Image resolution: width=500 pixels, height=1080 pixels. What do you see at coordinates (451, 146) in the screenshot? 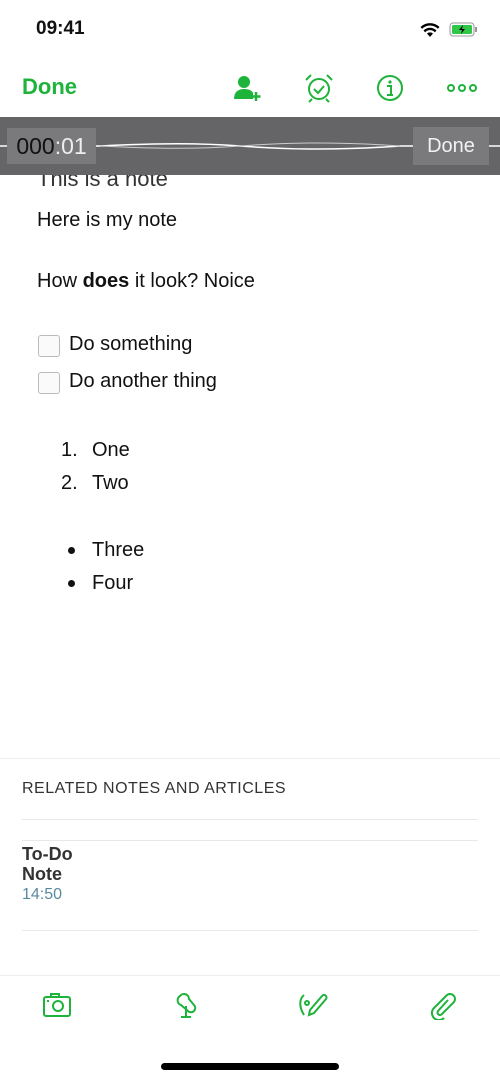
I see `recording-done-button: Done` at bounding box center [451, 146].